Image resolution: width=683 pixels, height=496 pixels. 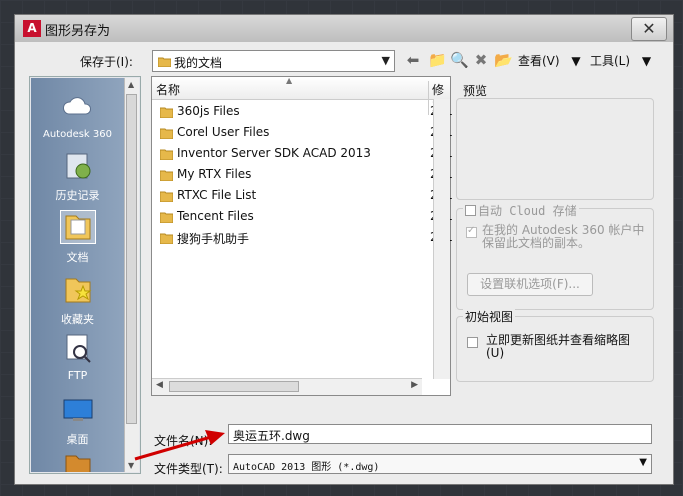 I want to click on sidebar-scrollbar: ▲ ▼, so click(x=131, y=275).